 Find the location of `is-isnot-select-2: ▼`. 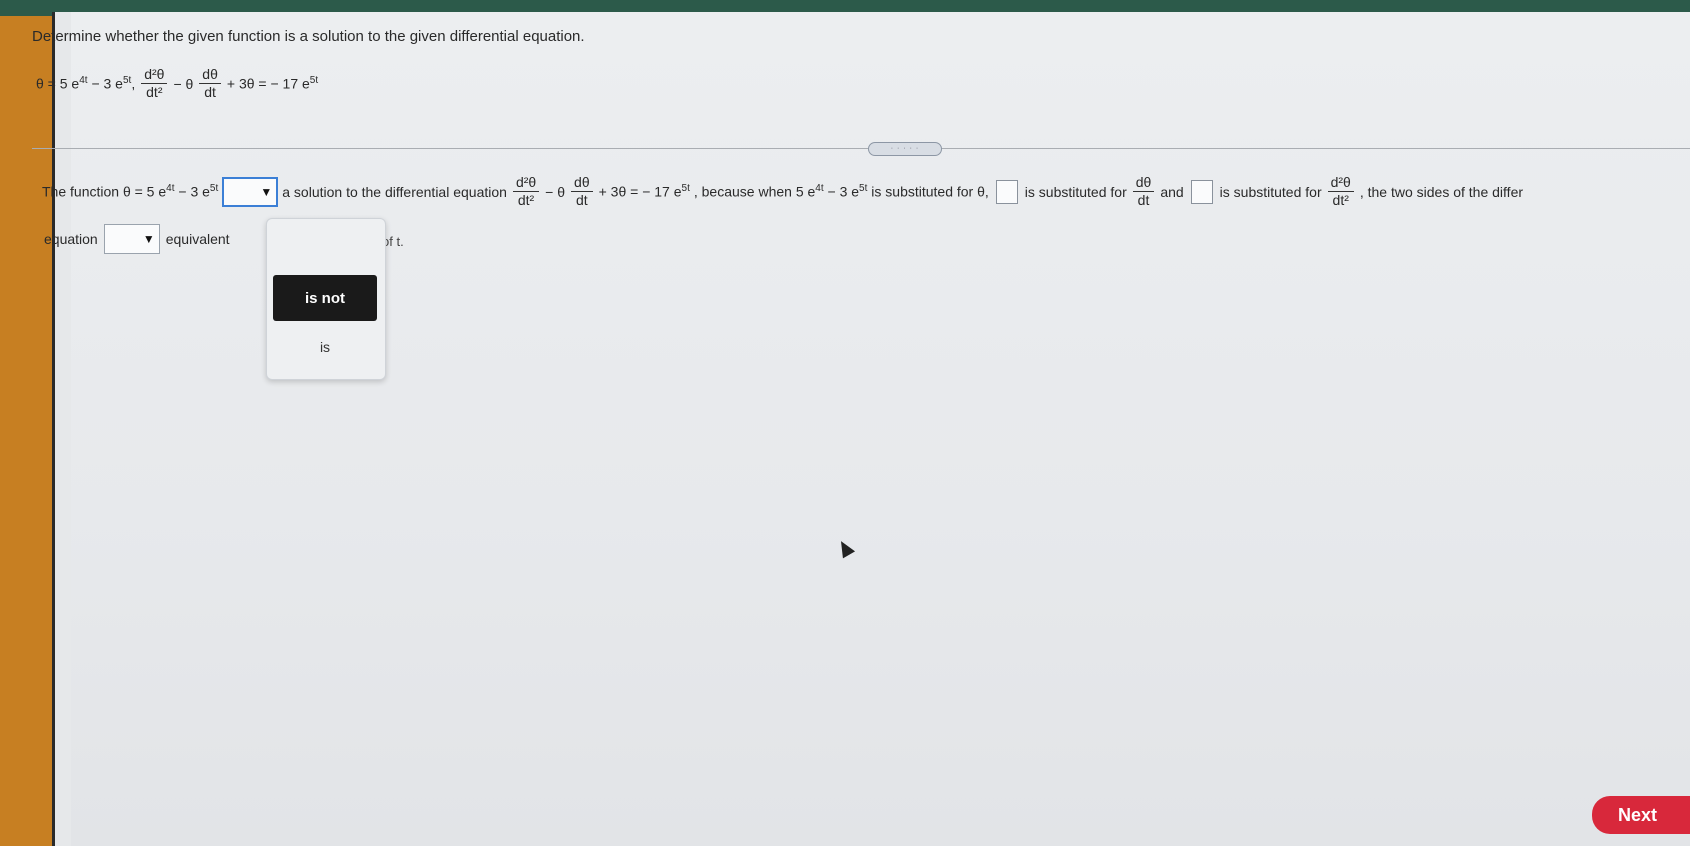

is-isnot-select-2: ▼ is located at coordinates (131, 239).